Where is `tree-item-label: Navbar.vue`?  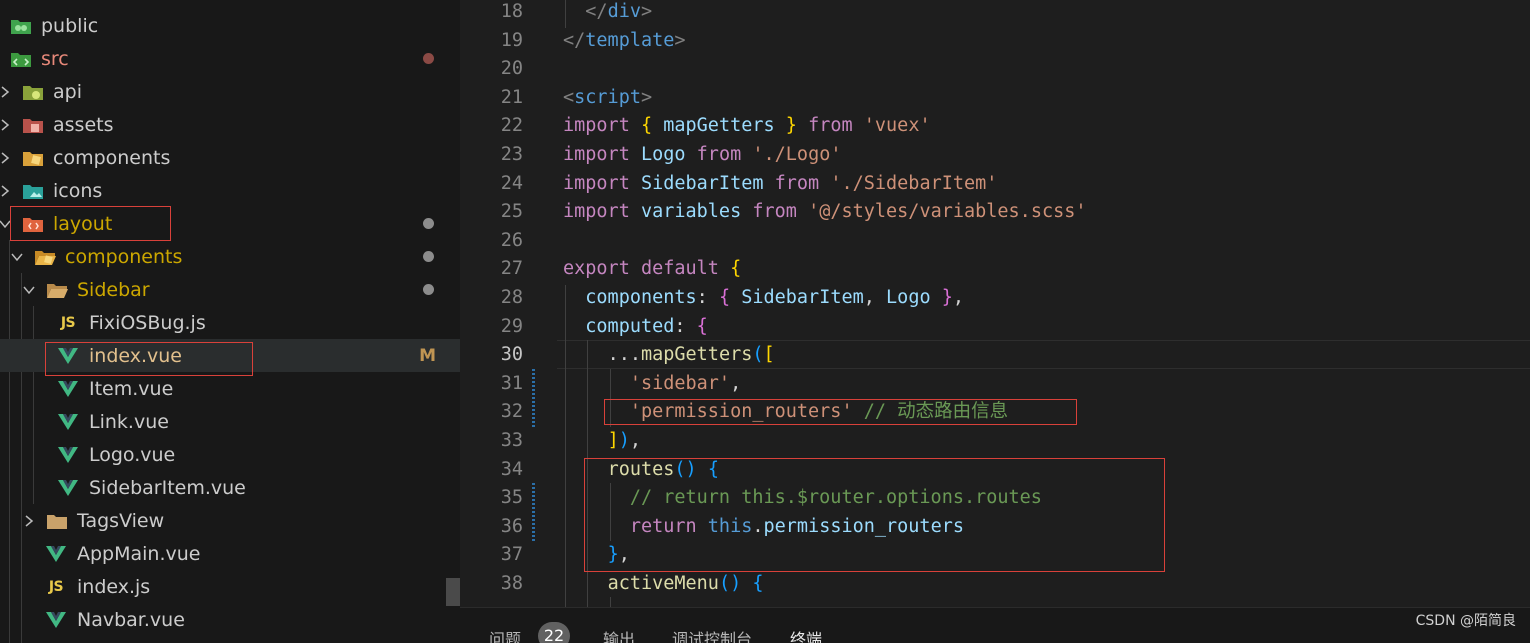 tree-item-label: Navbar.vue is located at coordinates (131, 619).